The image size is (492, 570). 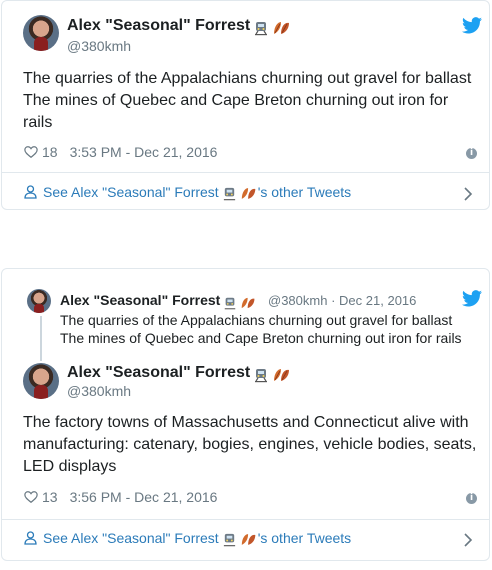 What do you see at coordinates (144, 497) in the screenshot?
I see `timestamp: 3:56 PM - Dec 21, 2016` at bounding box center [144, 497].